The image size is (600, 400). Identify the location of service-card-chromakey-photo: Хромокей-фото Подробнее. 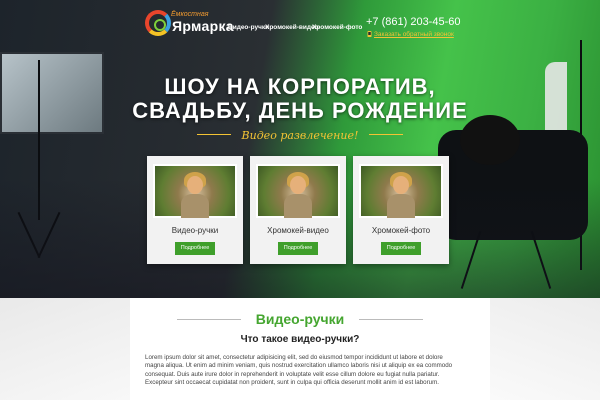
(401, 210).